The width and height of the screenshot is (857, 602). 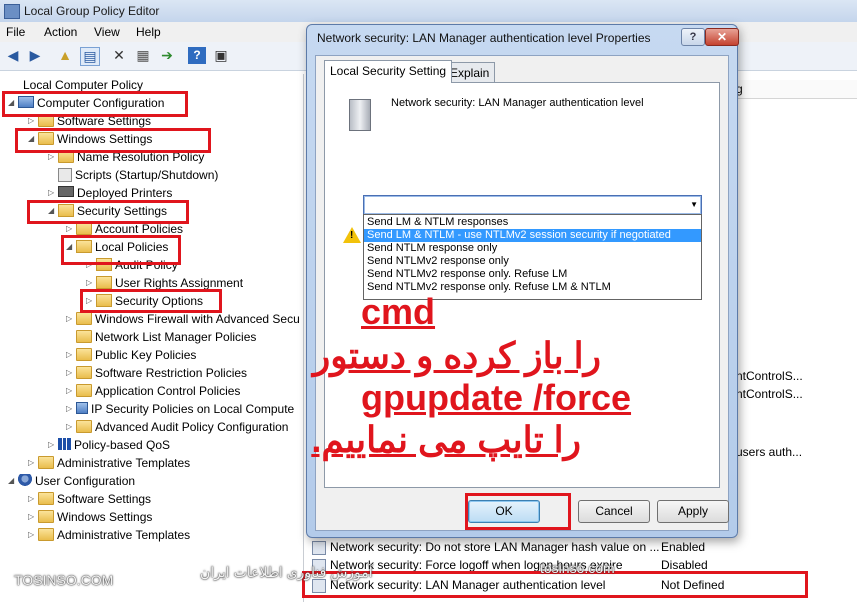 I want to click on tree-label: Scripts (Startup/Shutdown), so click(x=147, y=175).